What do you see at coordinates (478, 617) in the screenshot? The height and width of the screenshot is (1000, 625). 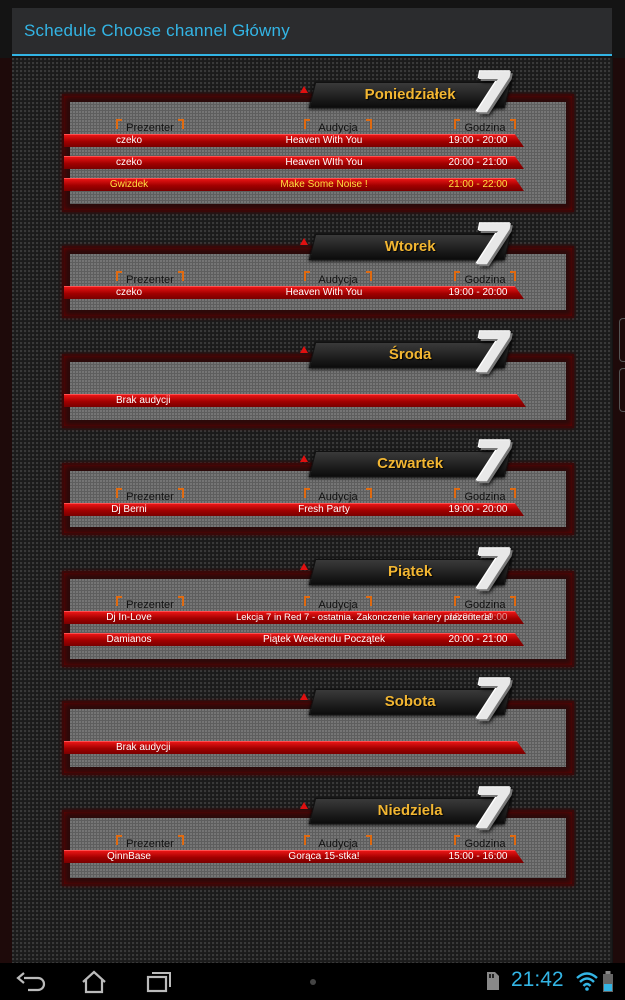 I see `row-hours: 18:00 - 19:00` at bounding box center [478, 617].